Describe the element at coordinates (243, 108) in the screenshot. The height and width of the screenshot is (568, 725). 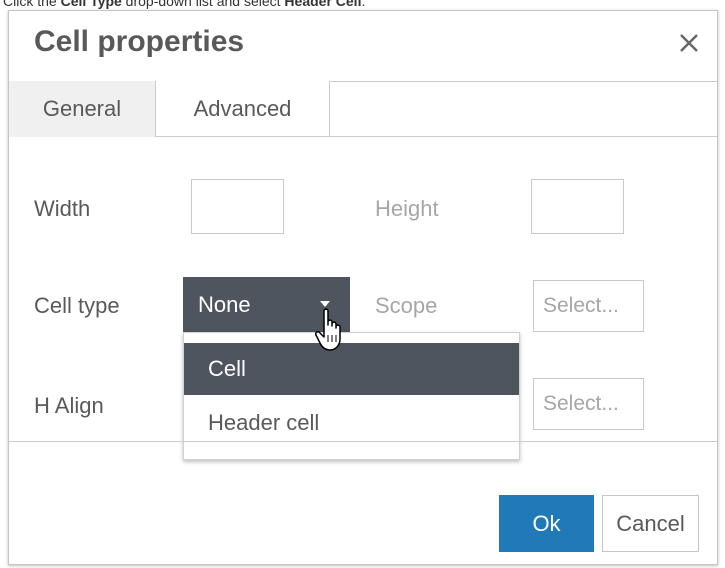
I see `tab-advanced: Advanced` at that location.